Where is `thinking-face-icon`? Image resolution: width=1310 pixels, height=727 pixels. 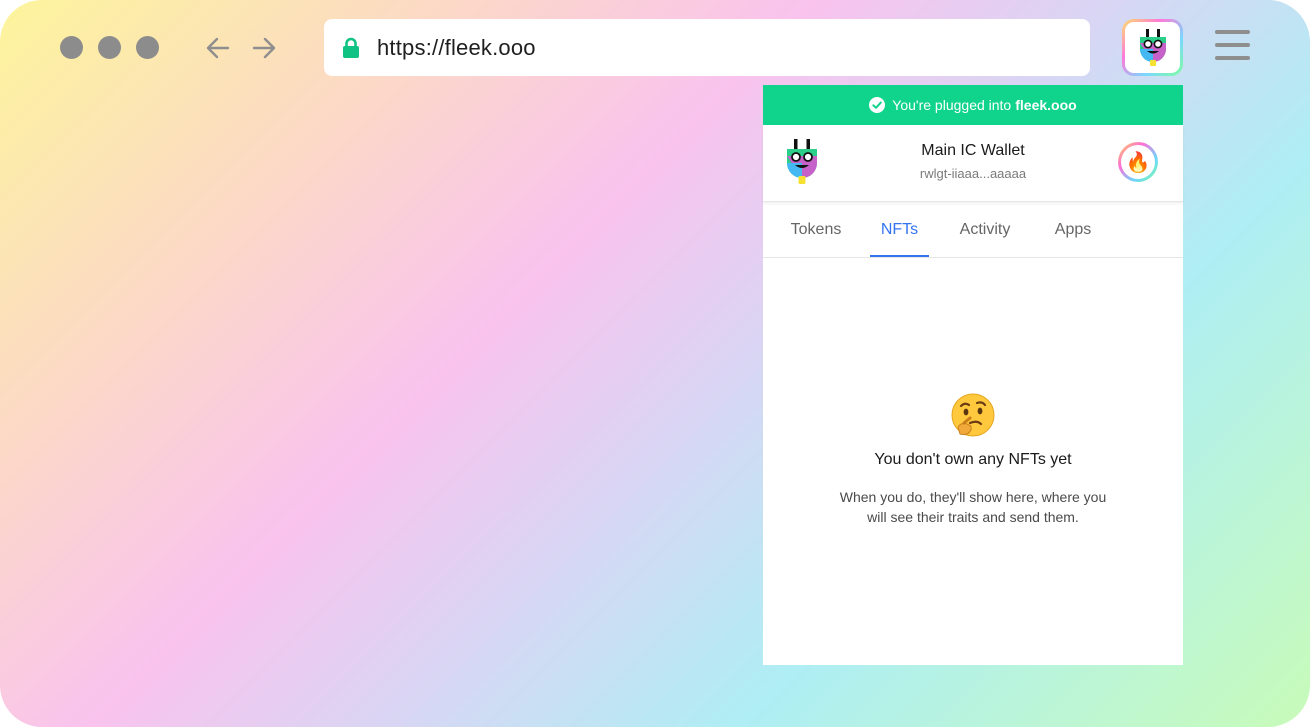
thinking-face-icon is located at coordinates (973, 415).